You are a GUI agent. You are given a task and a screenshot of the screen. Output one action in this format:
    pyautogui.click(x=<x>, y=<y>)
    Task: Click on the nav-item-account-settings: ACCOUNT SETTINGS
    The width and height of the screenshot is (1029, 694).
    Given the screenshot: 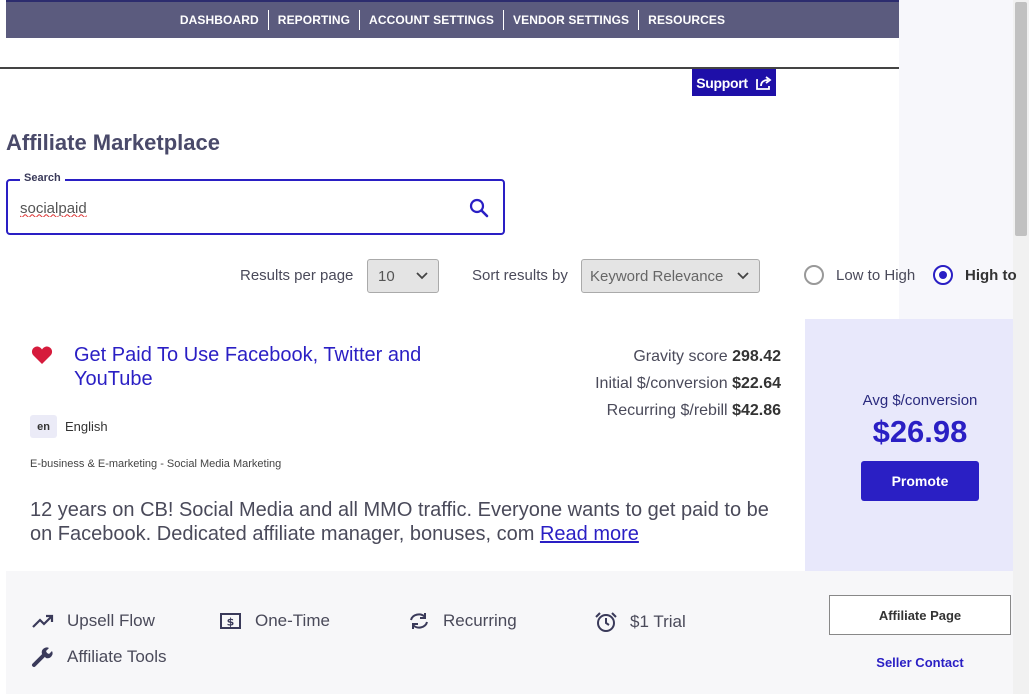 What is the action you would take?
    pyautogui.click(x=432, y=20)
    